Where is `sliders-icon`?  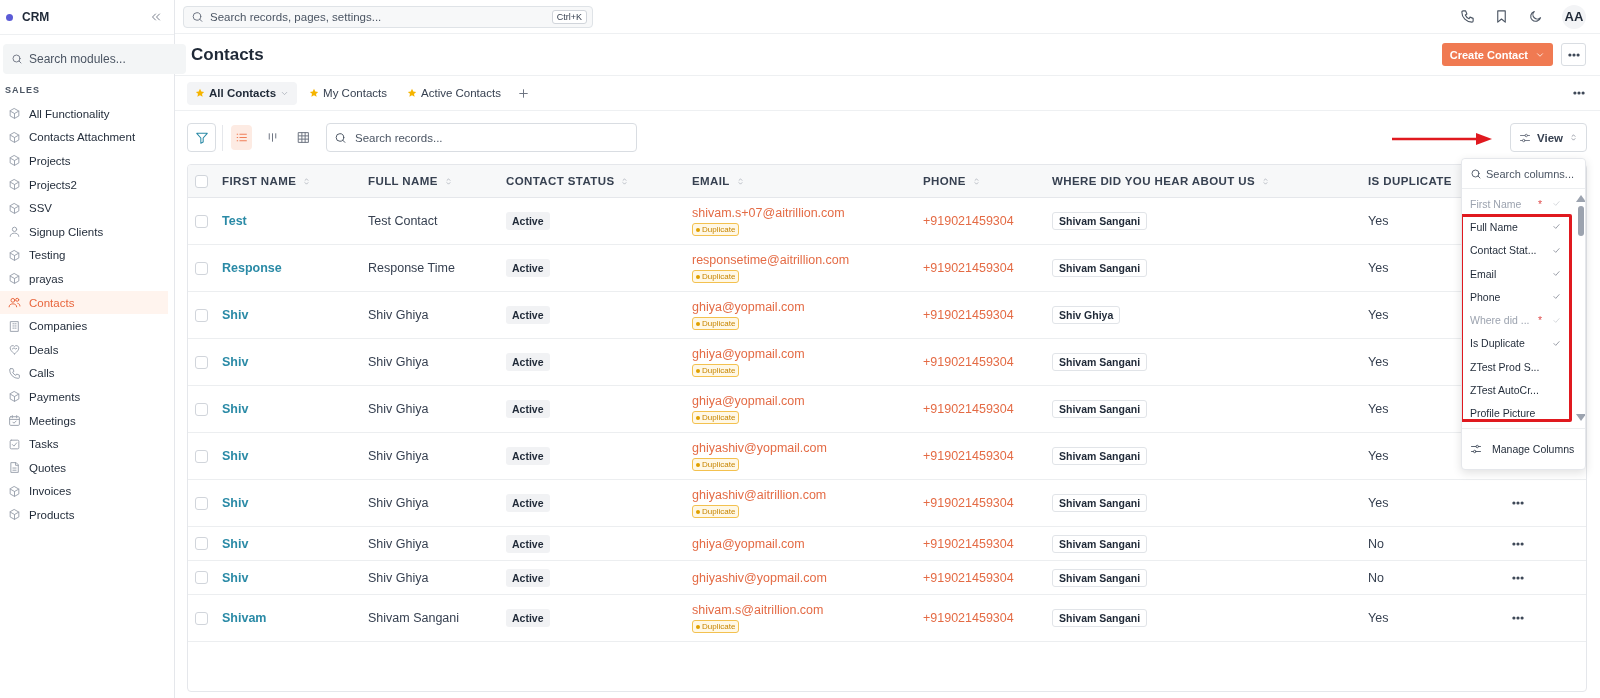 sliders-icon is located at coordinates (1476, 449).